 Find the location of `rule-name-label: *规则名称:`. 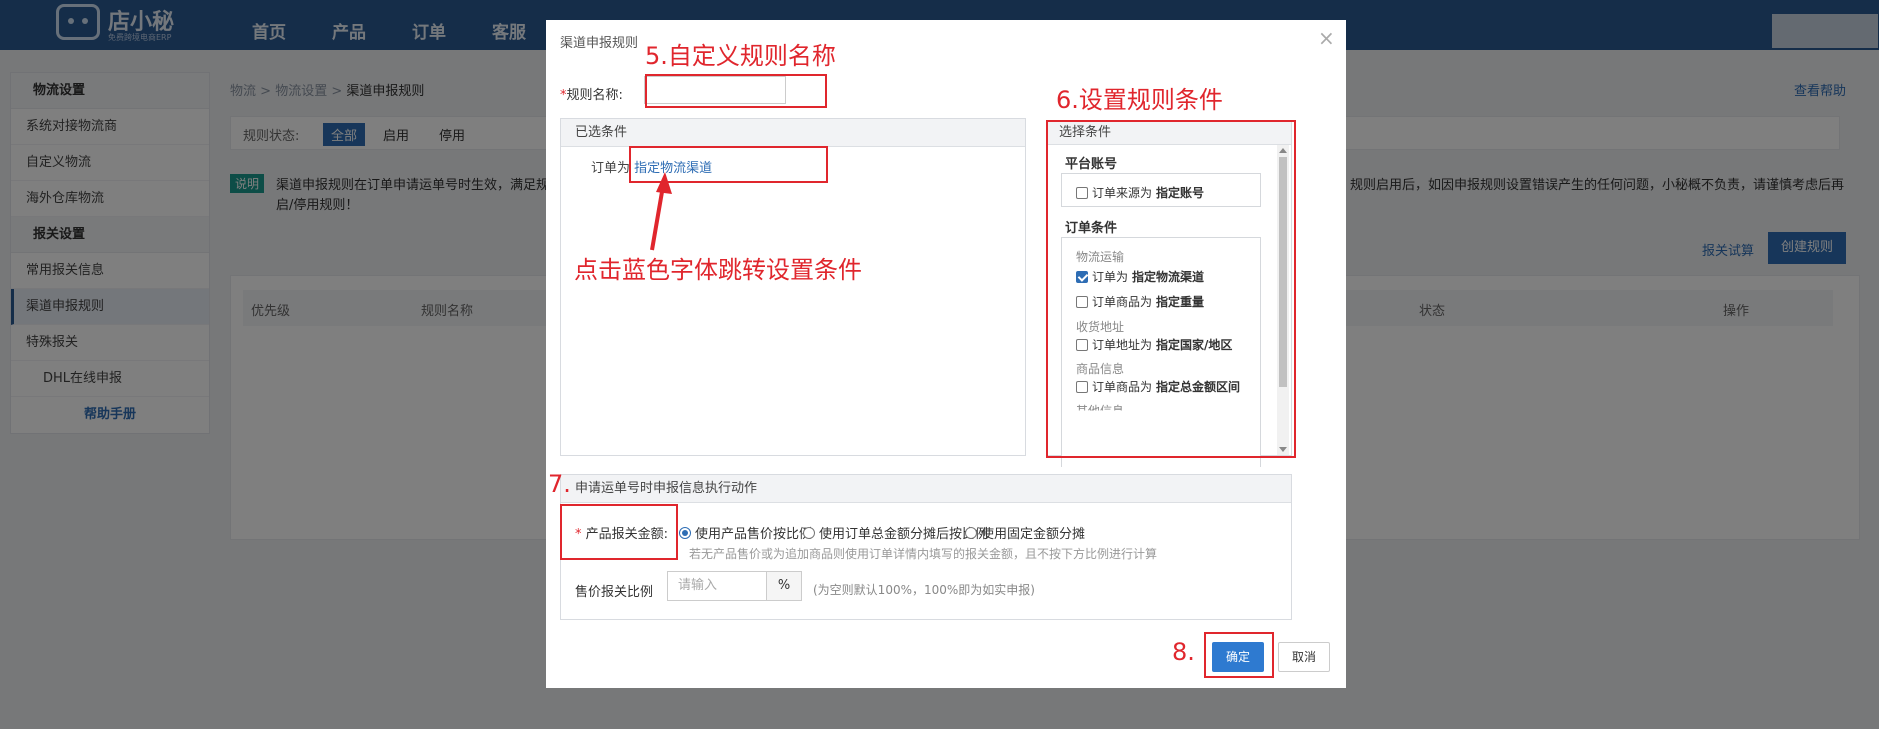

rule-name-label: *规则名称: is located at coordinates (591, 95).